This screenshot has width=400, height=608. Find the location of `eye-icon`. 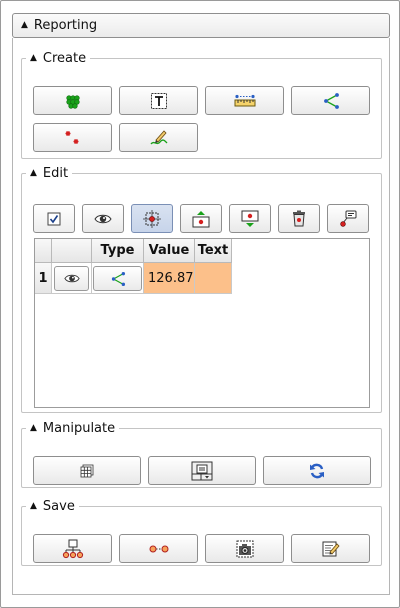

eye-icon is located at coordinates (71, 278).